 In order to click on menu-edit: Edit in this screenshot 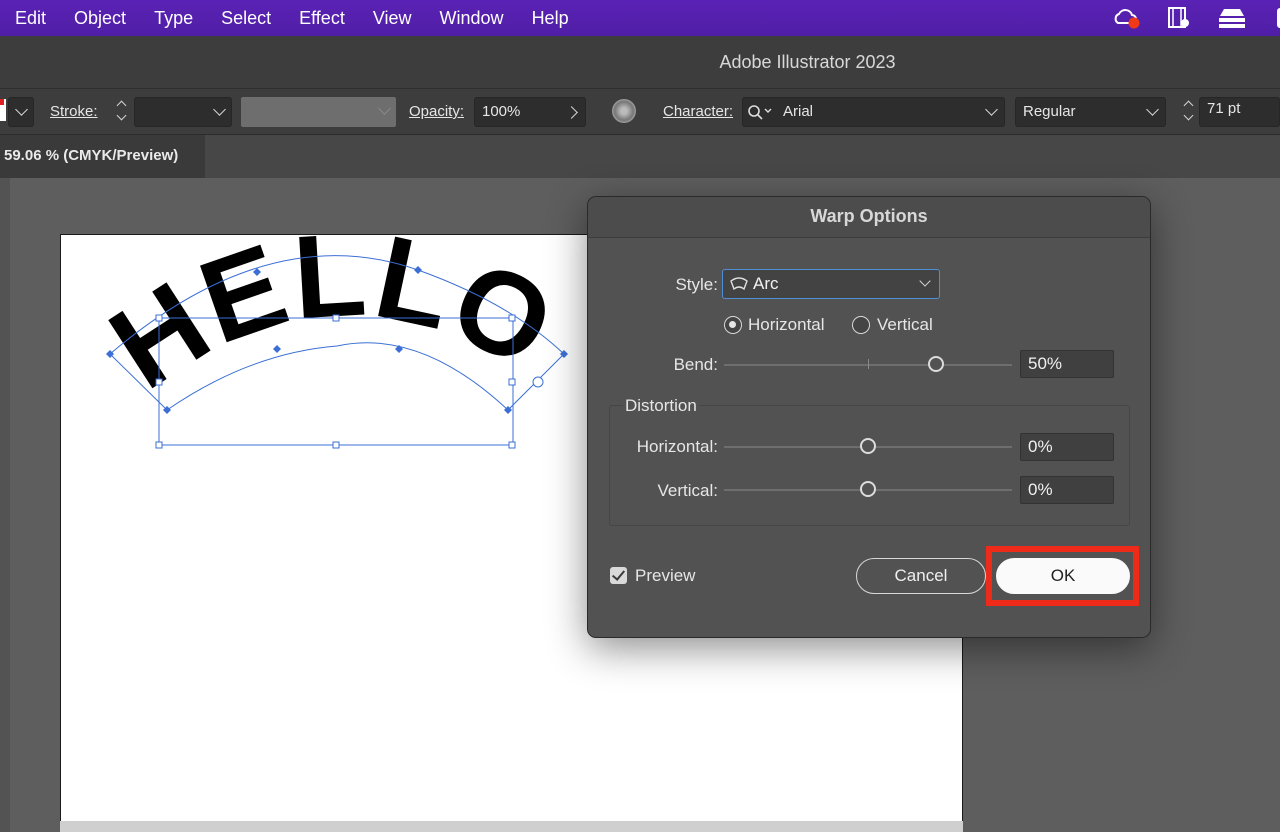, I will do `click(30, 18)`.